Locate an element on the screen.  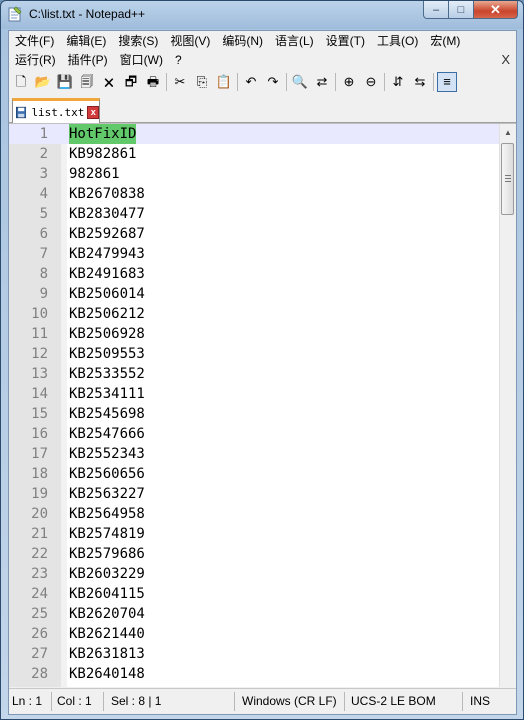
line-text: KB2564958 is located at coordinates (107, 514).